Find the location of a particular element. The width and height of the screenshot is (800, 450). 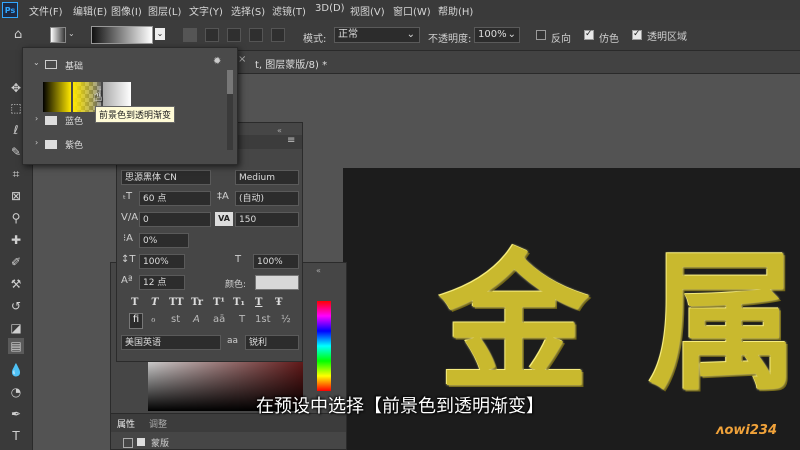

tsume-input: 0% is located at coordinates (164, 240).